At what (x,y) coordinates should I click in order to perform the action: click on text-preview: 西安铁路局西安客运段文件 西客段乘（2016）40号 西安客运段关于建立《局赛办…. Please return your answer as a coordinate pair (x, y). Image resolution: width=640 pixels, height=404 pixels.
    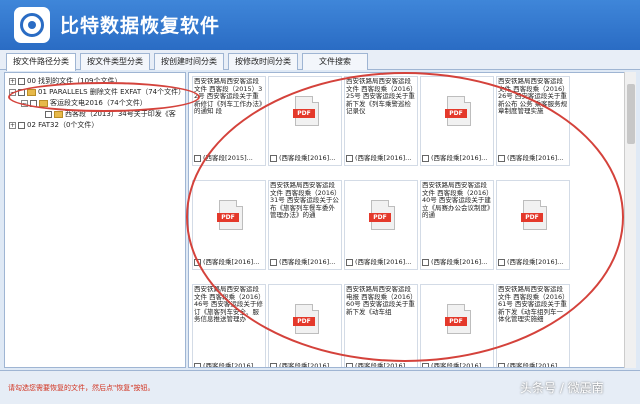
    Looking at the image, I should click on (456, 200).